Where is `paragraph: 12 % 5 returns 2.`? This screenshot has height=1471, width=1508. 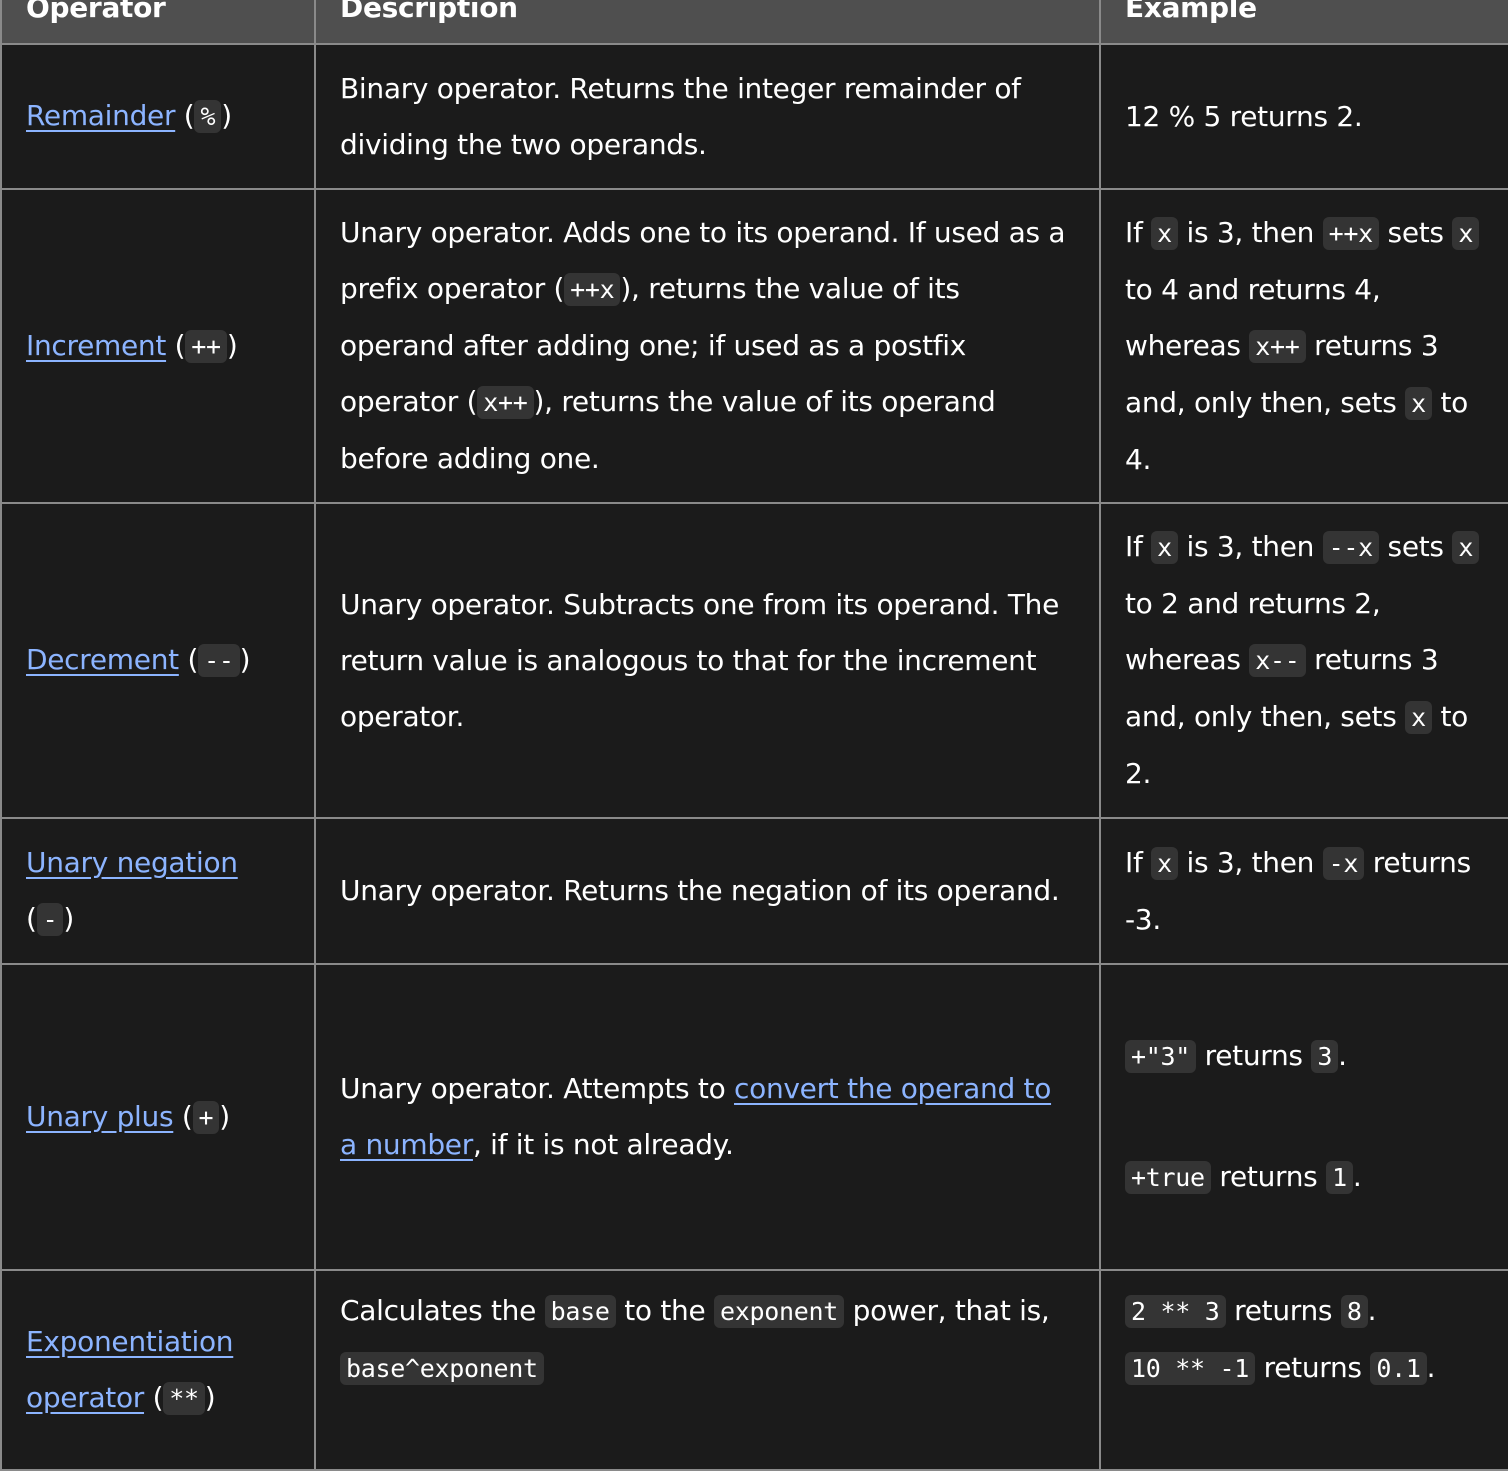
paragraph: 12 % 5 returns 2. is located at coordinates (1305, 117).